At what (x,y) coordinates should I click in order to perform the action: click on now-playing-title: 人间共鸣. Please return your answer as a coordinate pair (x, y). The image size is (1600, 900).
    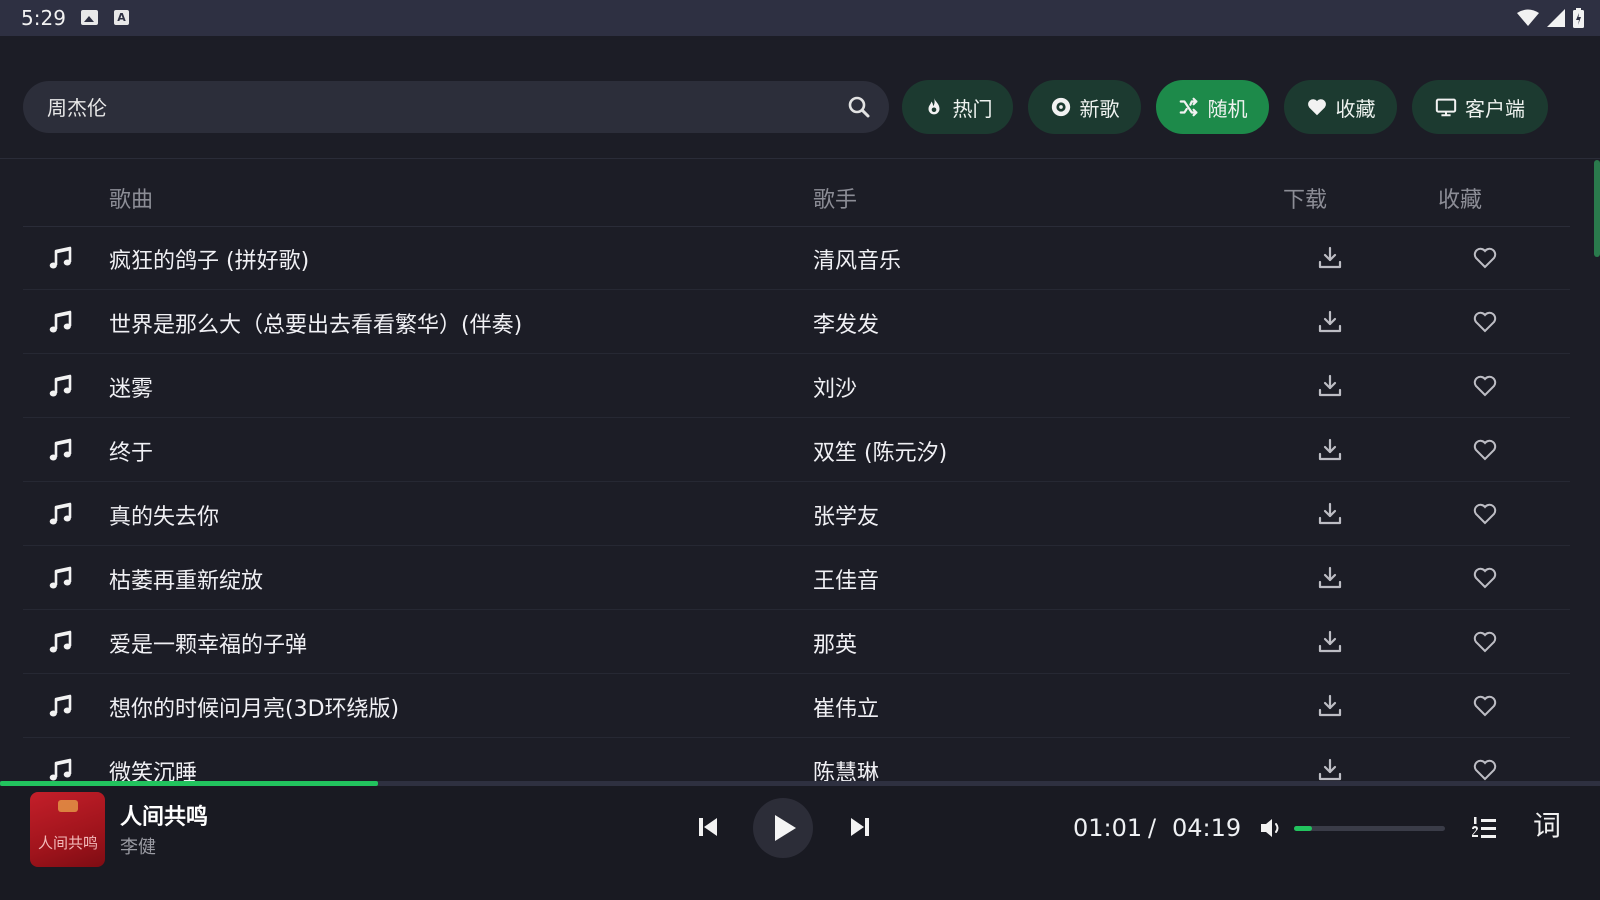
    Looking at the image, I should click on (164, 817).